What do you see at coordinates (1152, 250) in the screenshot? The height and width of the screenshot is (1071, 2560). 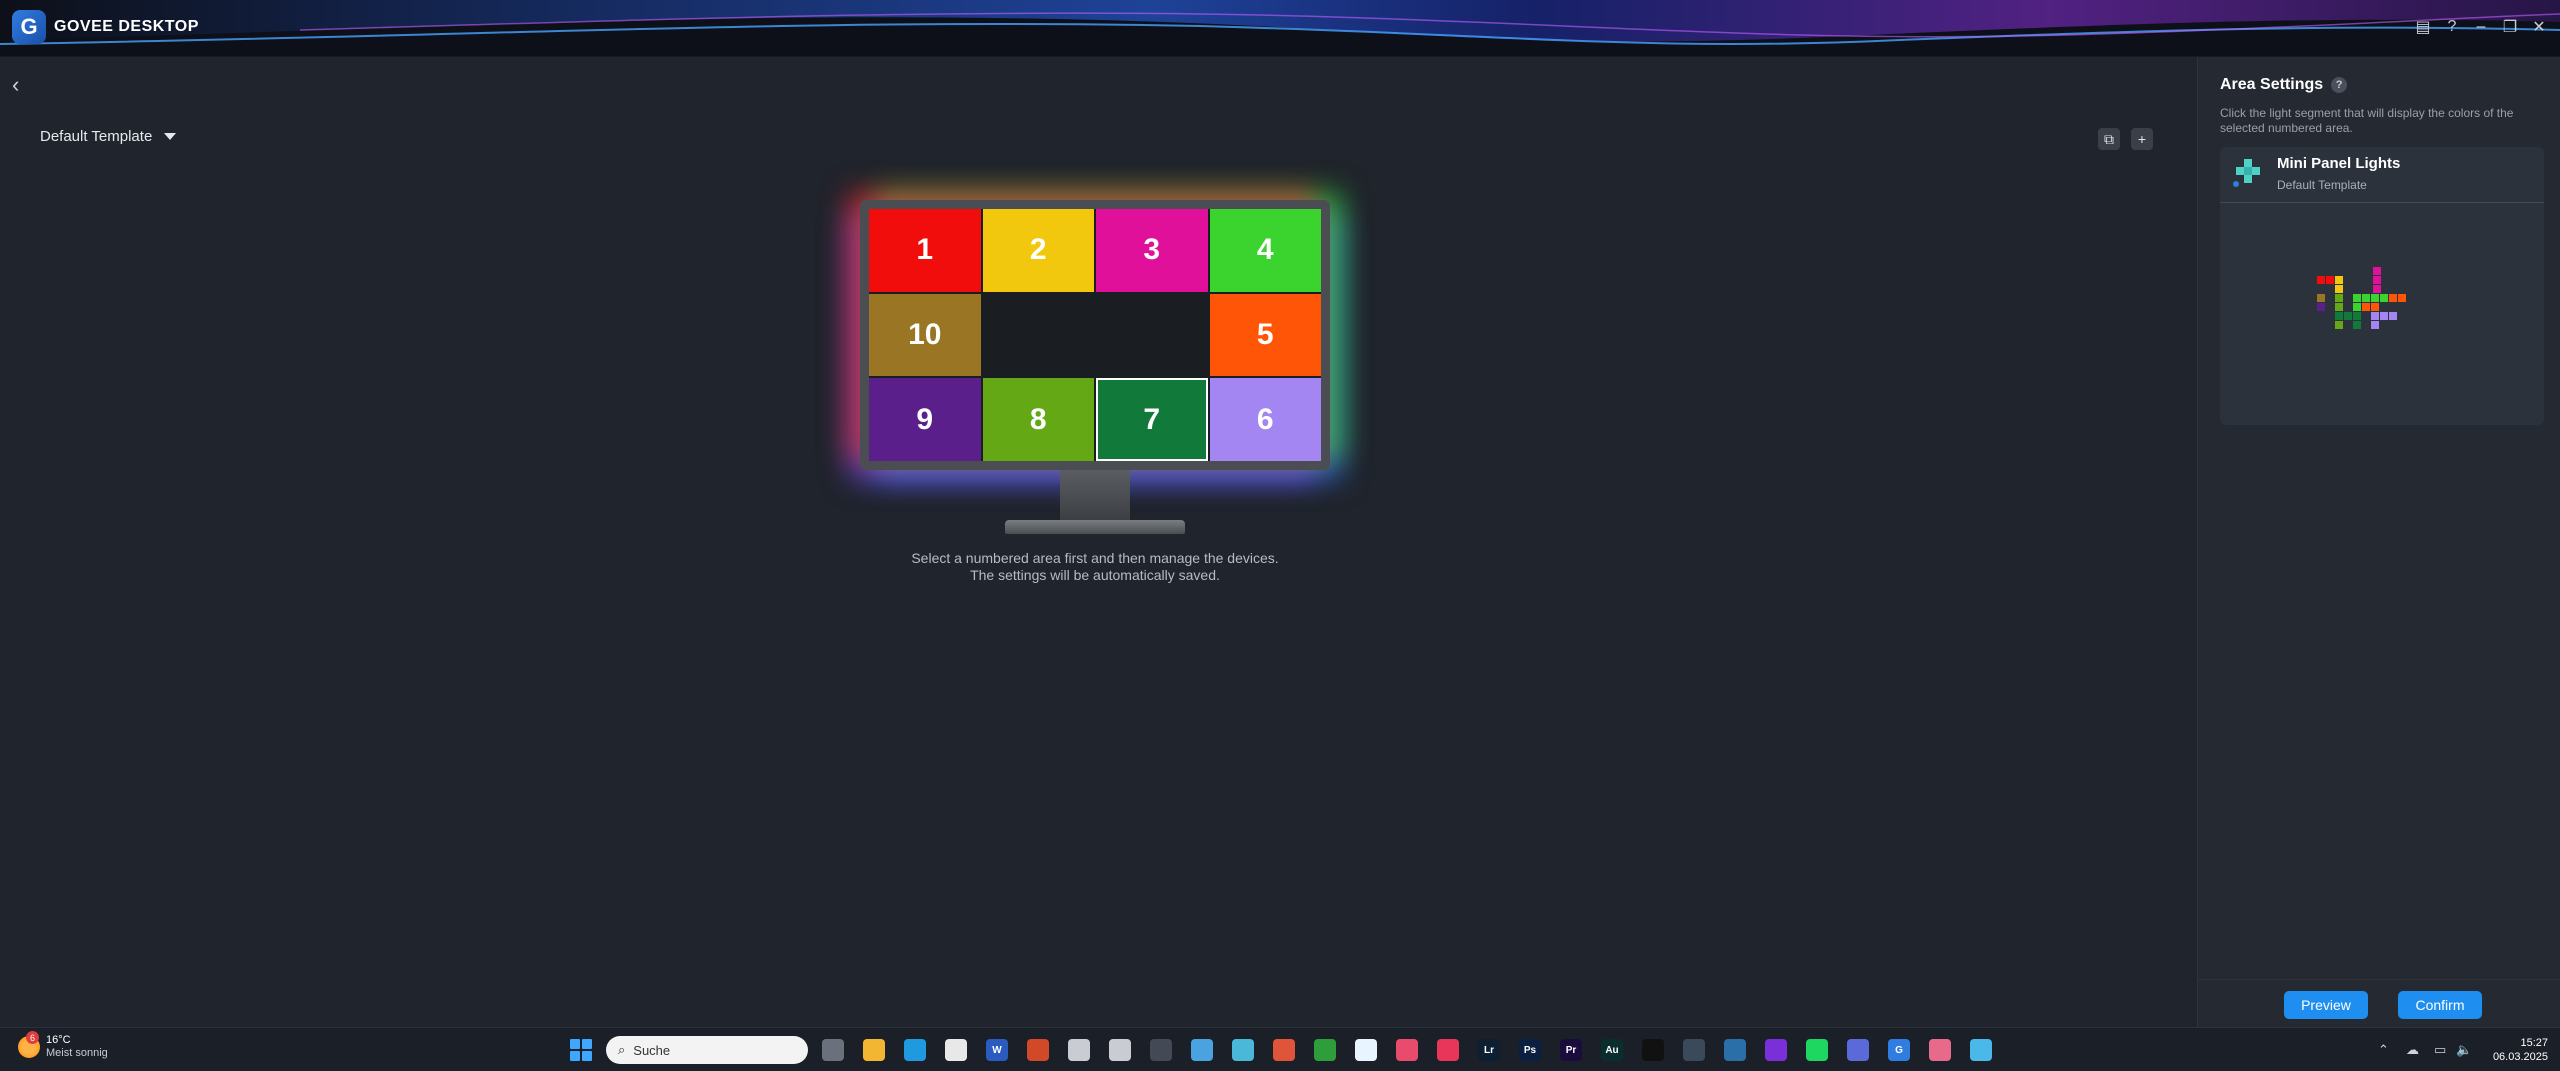 I see `area-cell-3: 3` at bounding box center [1152, 250].